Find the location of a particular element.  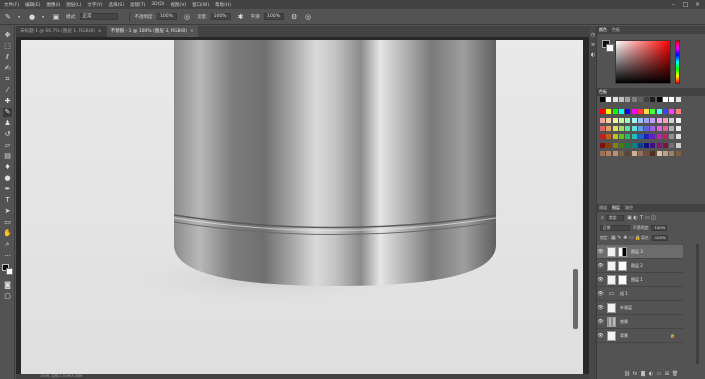

minimize-icon: – is located at coordinates (673, 4).